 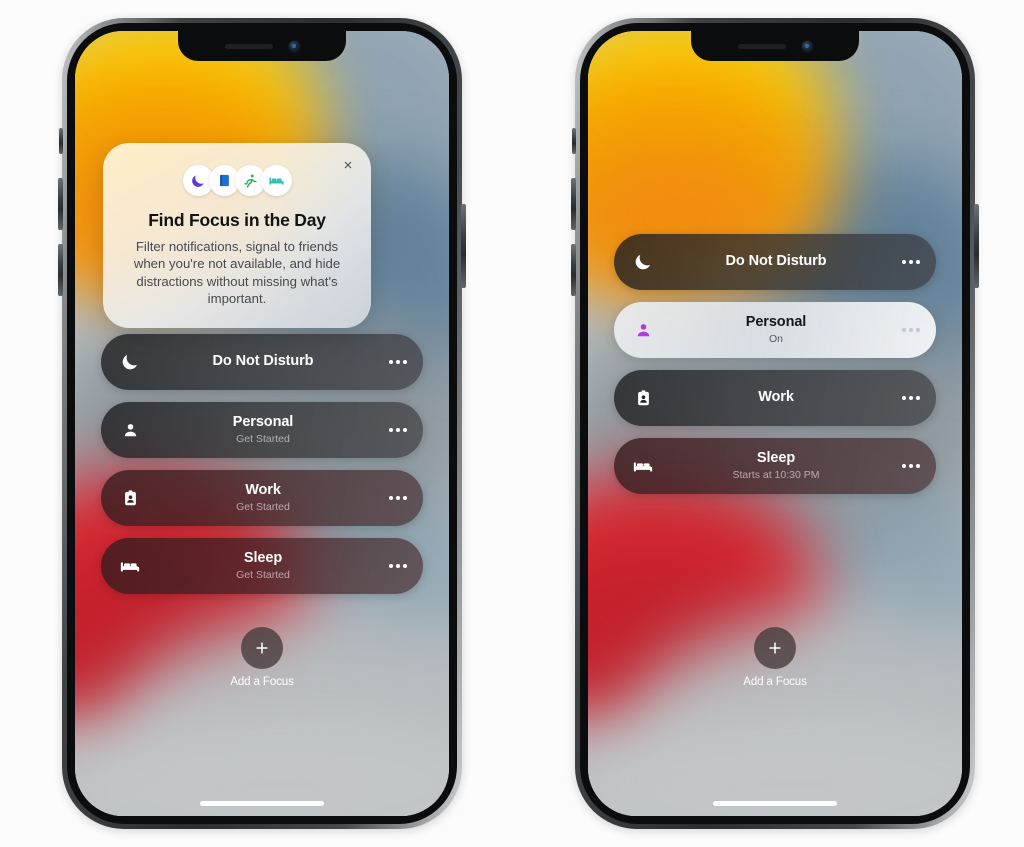 I want to click on focus-row-work: Work Get Started, so click(x=262, y=498).